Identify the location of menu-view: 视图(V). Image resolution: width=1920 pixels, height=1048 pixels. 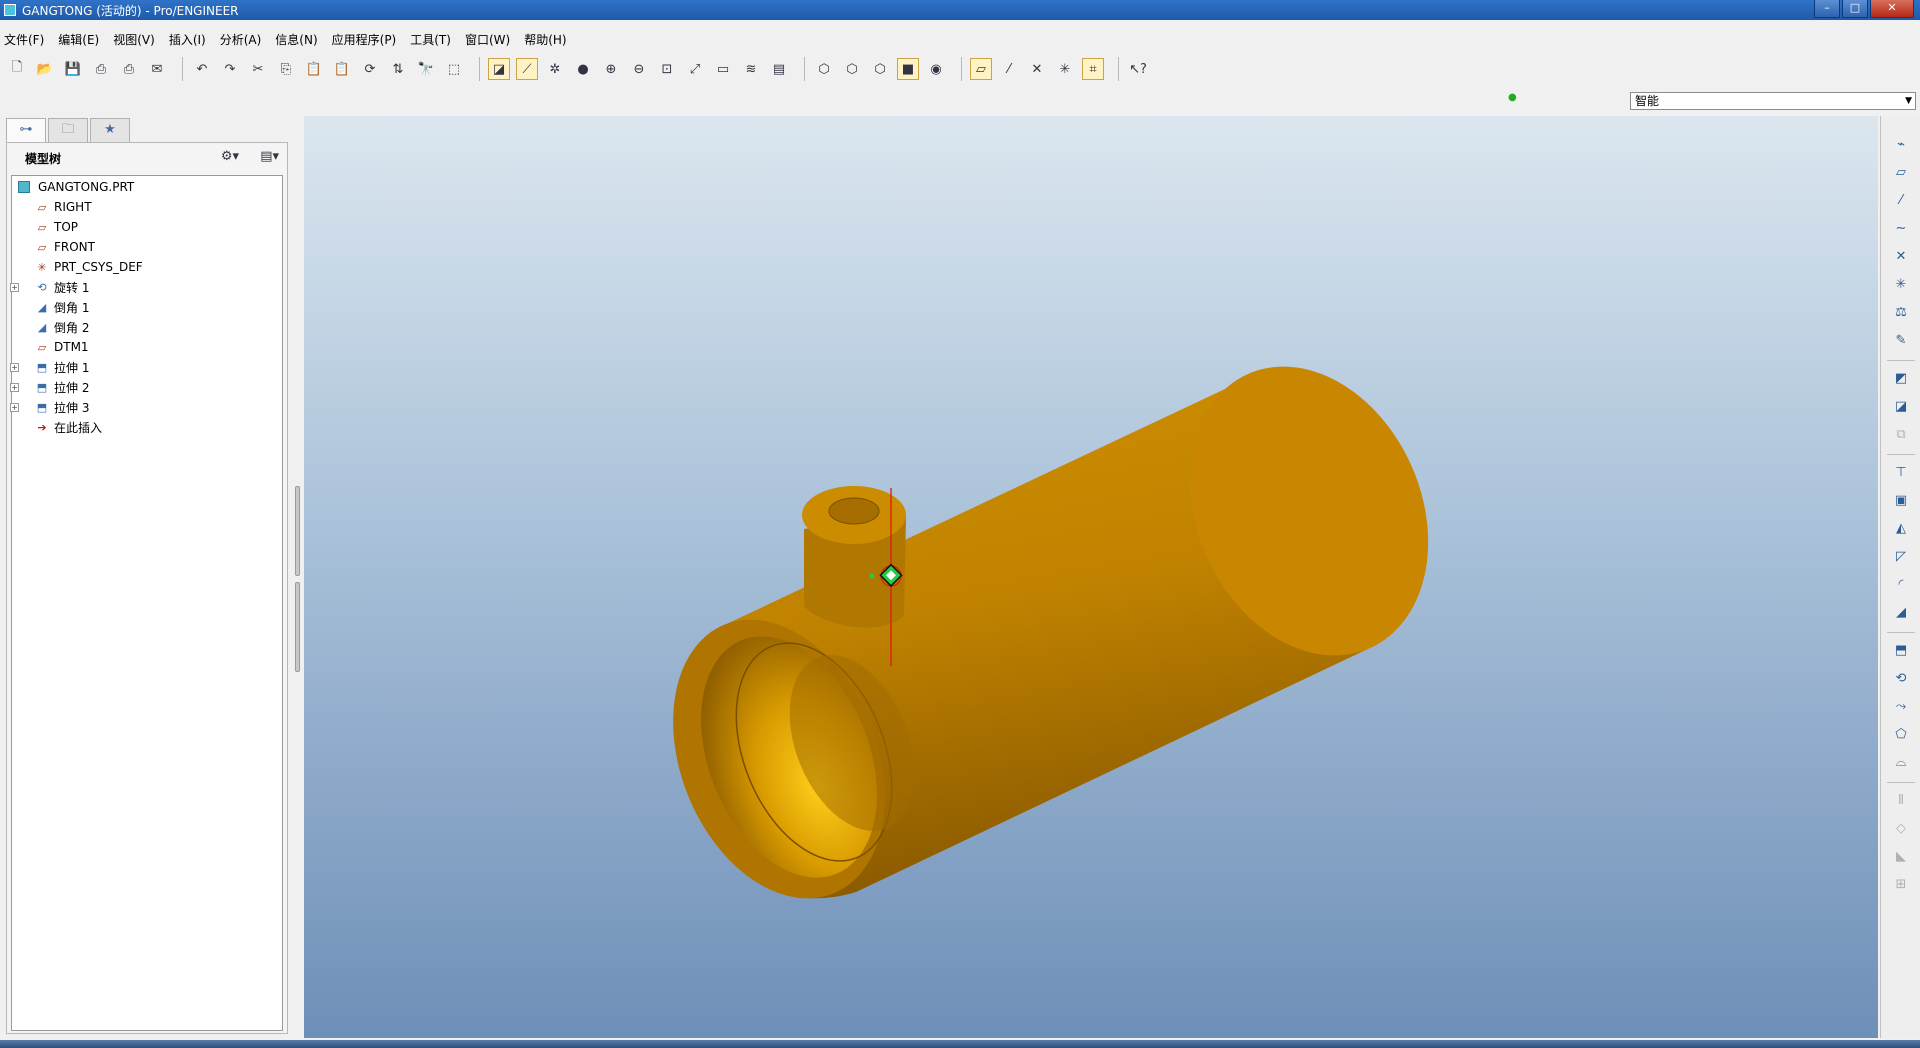
(134, 39).